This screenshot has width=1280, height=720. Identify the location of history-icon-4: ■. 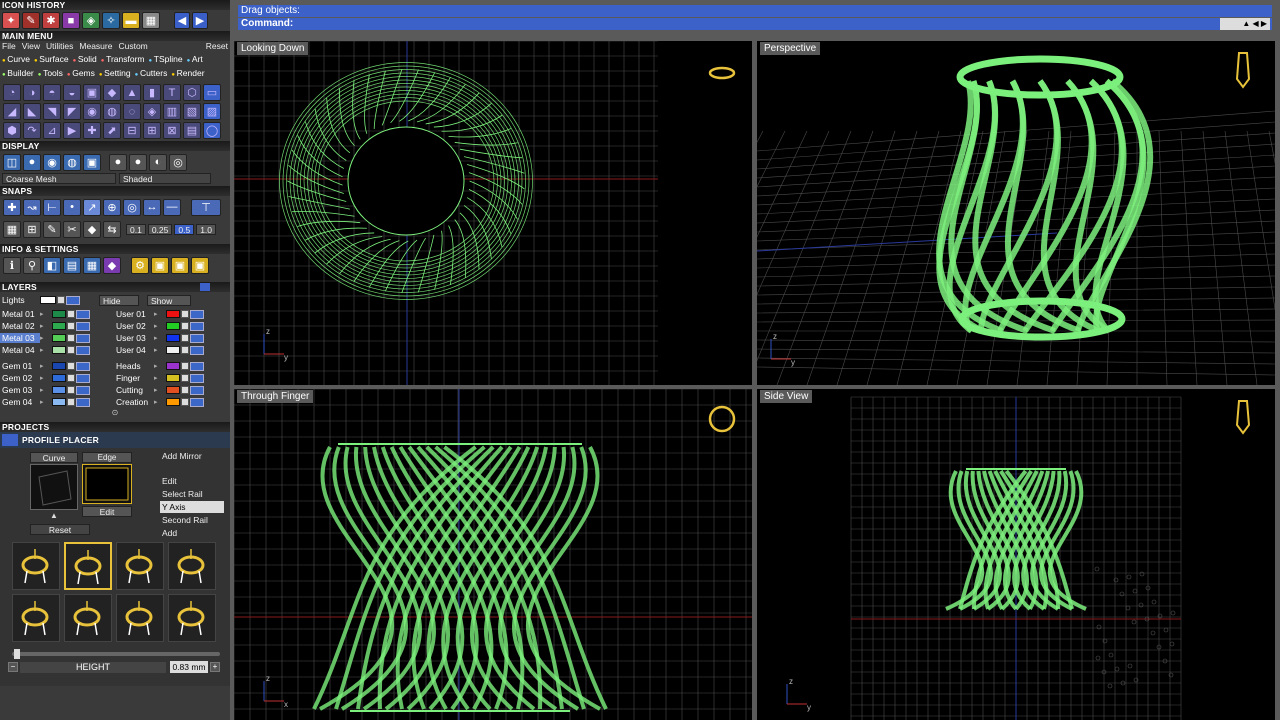
(71, 20).